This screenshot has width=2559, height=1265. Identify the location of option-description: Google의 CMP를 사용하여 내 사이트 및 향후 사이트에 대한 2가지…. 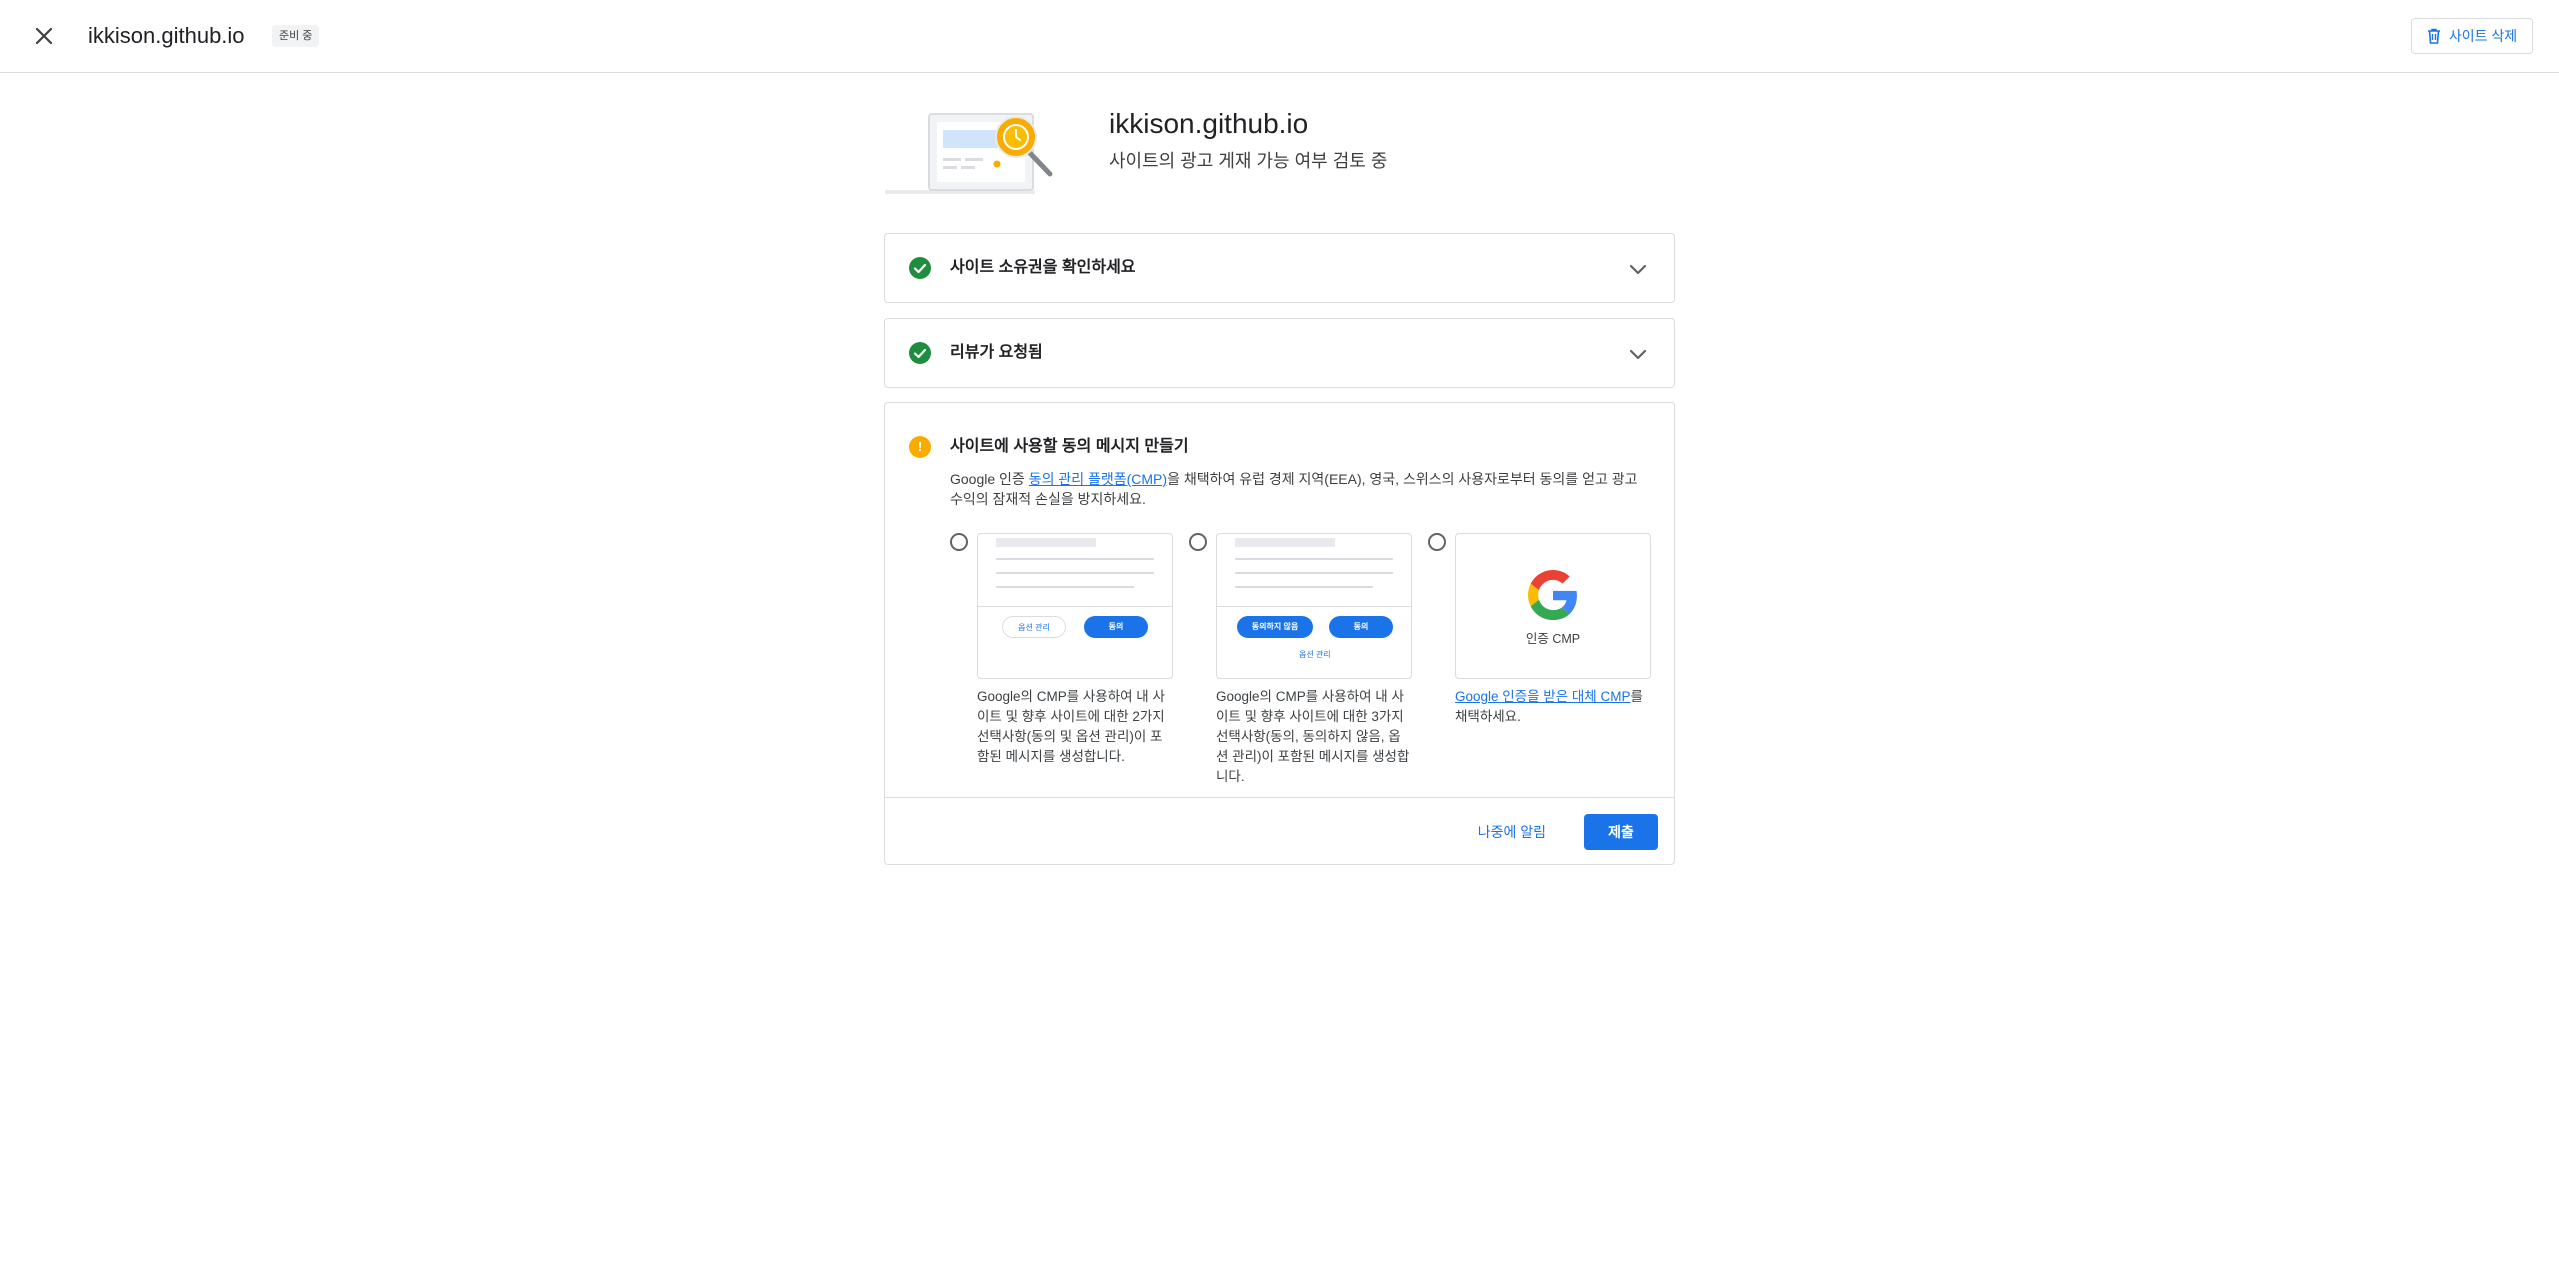
(1071, 726).